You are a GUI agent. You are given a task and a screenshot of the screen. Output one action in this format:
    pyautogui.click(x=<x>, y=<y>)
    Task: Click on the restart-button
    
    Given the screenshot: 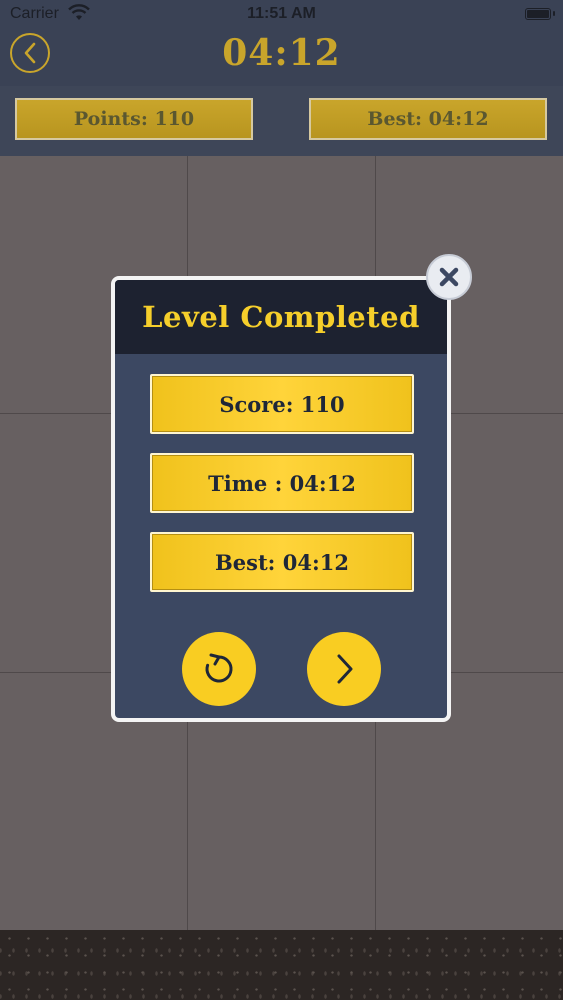 What is the action you would take?
    pyautogui.click(x=219, y=669)
    